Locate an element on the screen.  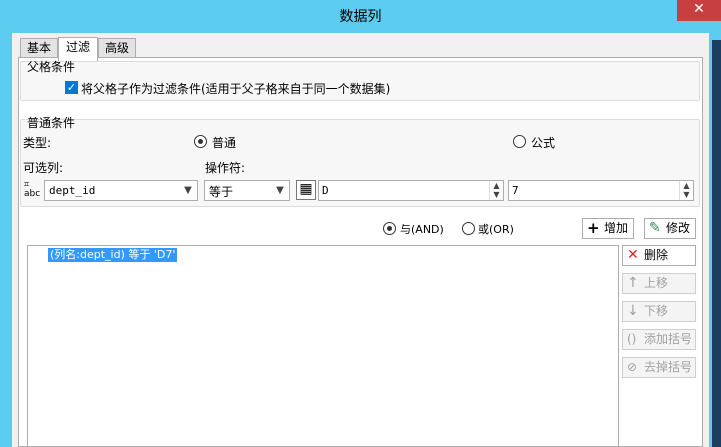
add-bracket-button: () 添加括号 is located at coordinates (659, 339).